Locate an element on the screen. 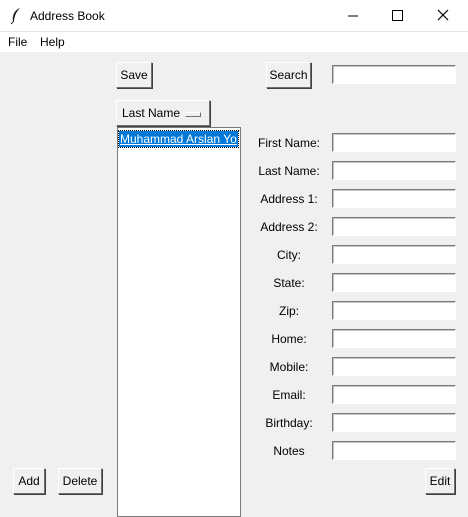  address1-label: Address 1: is located at coordinates (289, 199).